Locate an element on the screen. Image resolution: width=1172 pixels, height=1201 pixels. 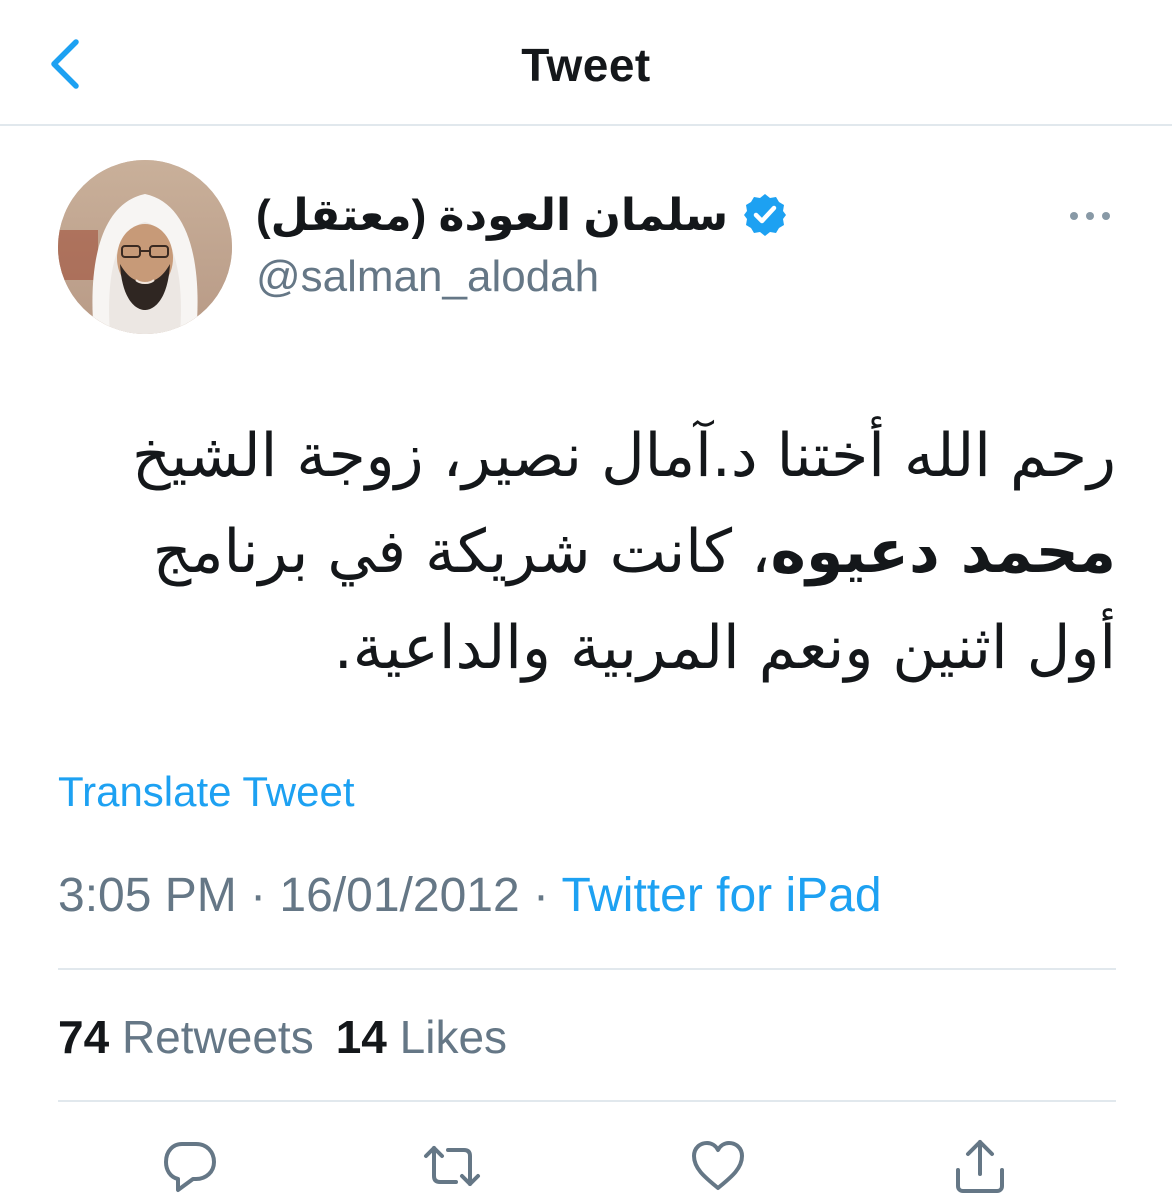
reply-icon is located at coordinates (190, 1167).